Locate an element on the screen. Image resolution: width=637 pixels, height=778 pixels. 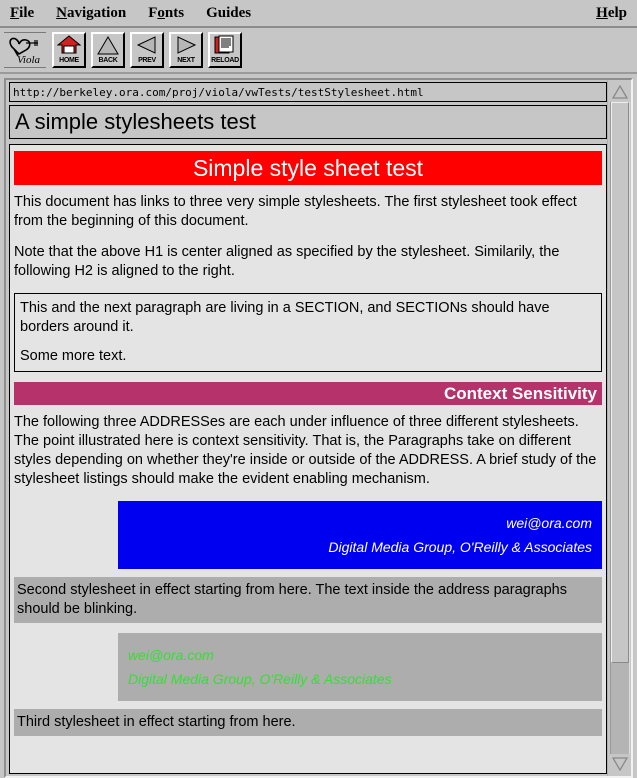
triangle-right-icon is located at coordinates (186, 45).